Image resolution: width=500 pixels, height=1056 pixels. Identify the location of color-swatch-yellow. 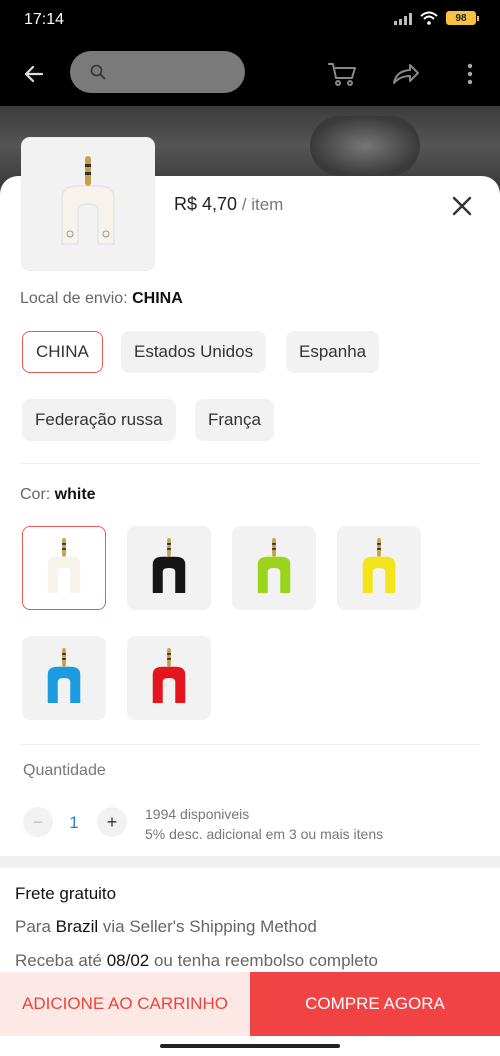
(379, 568).